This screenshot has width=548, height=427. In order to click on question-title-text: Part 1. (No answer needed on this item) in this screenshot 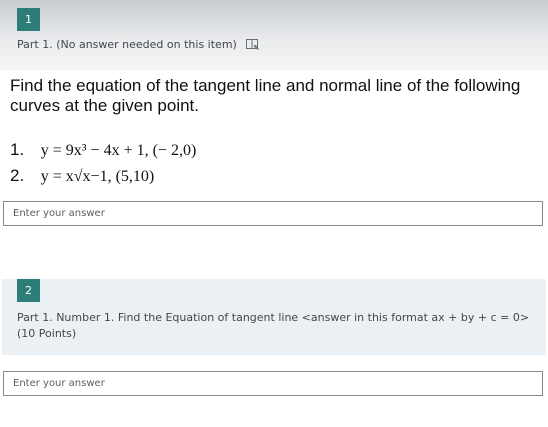, I will do `click(127, 44)`.